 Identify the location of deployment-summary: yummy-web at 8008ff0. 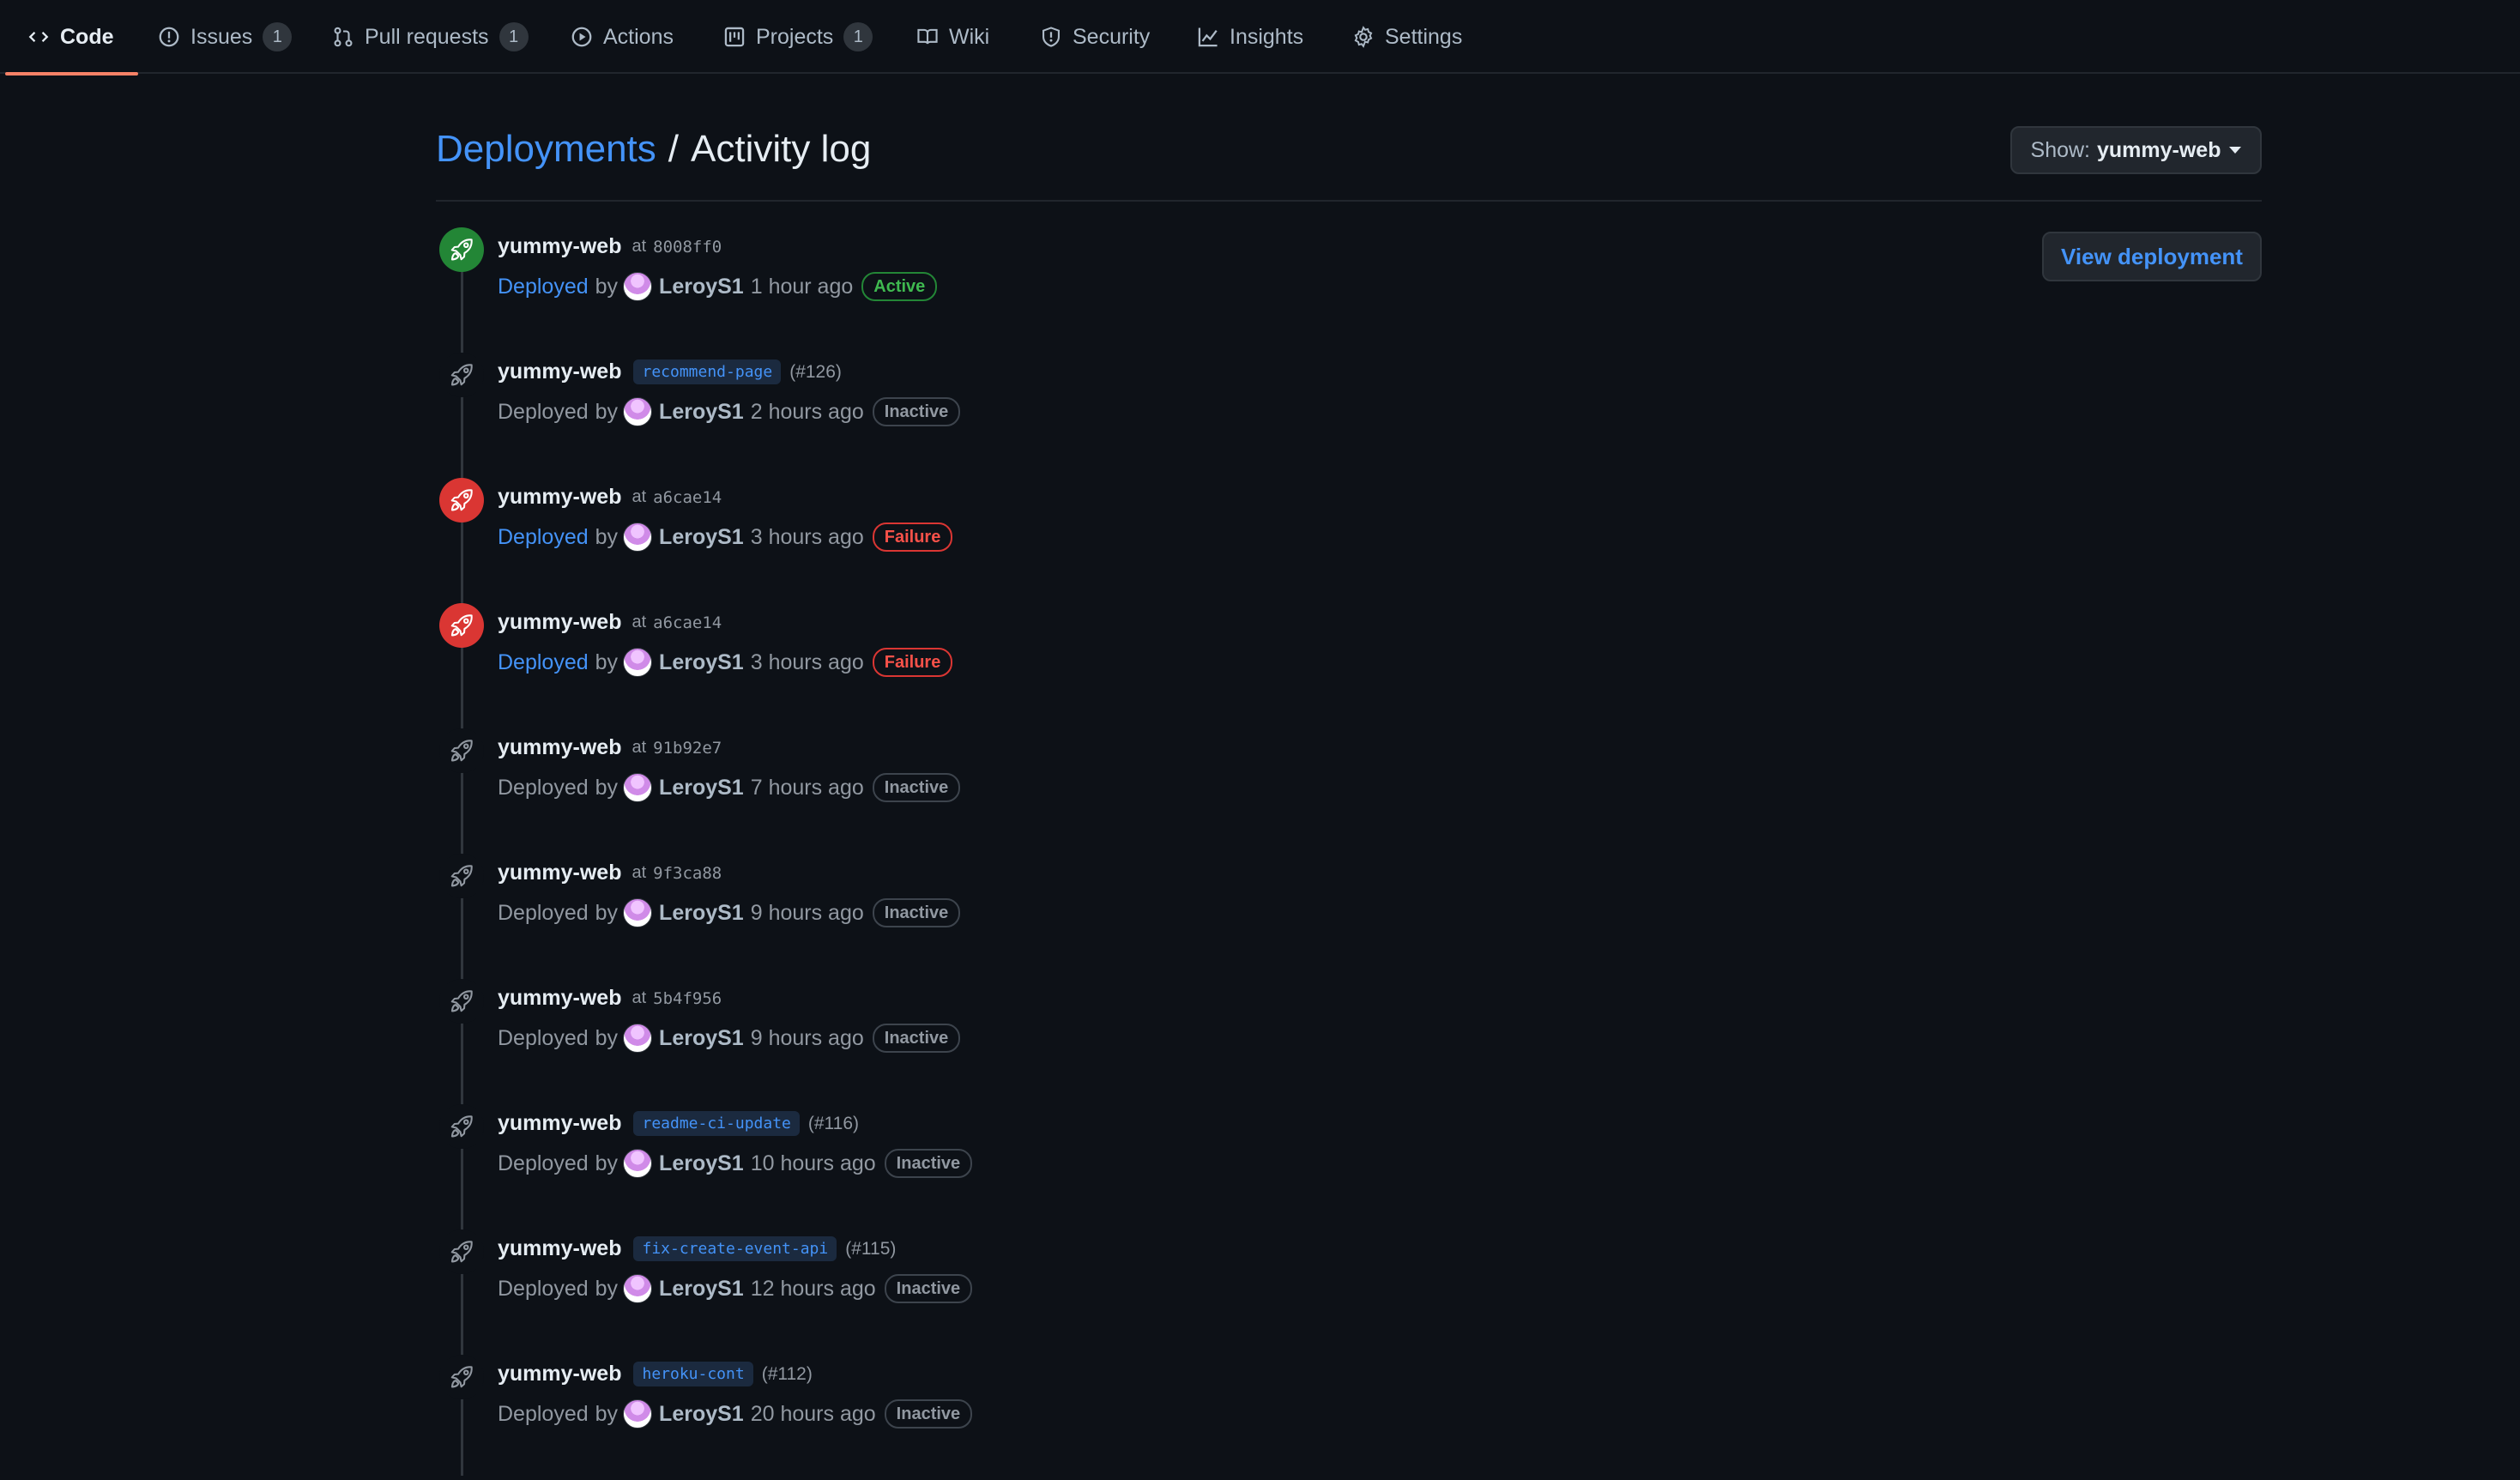
(610, 246).